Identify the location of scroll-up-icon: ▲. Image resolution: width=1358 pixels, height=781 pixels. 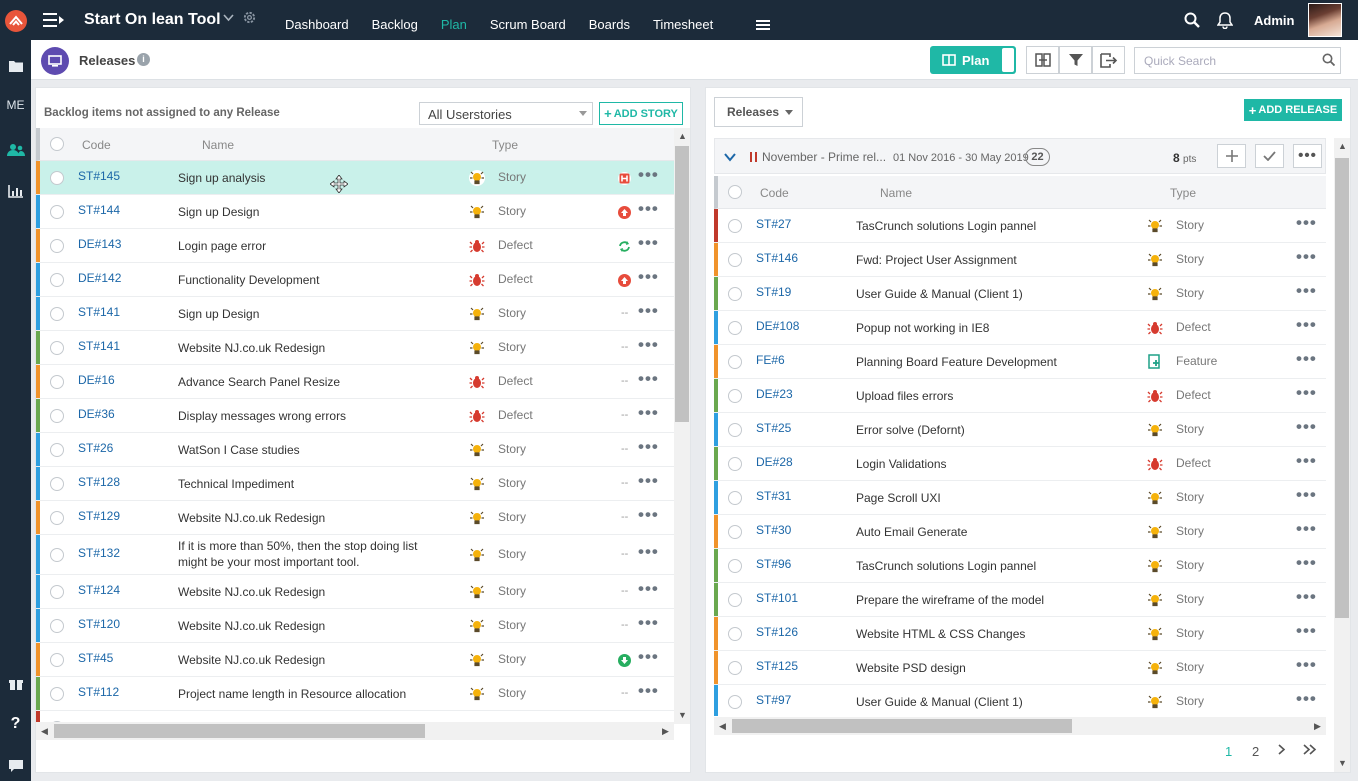
(682, 136).